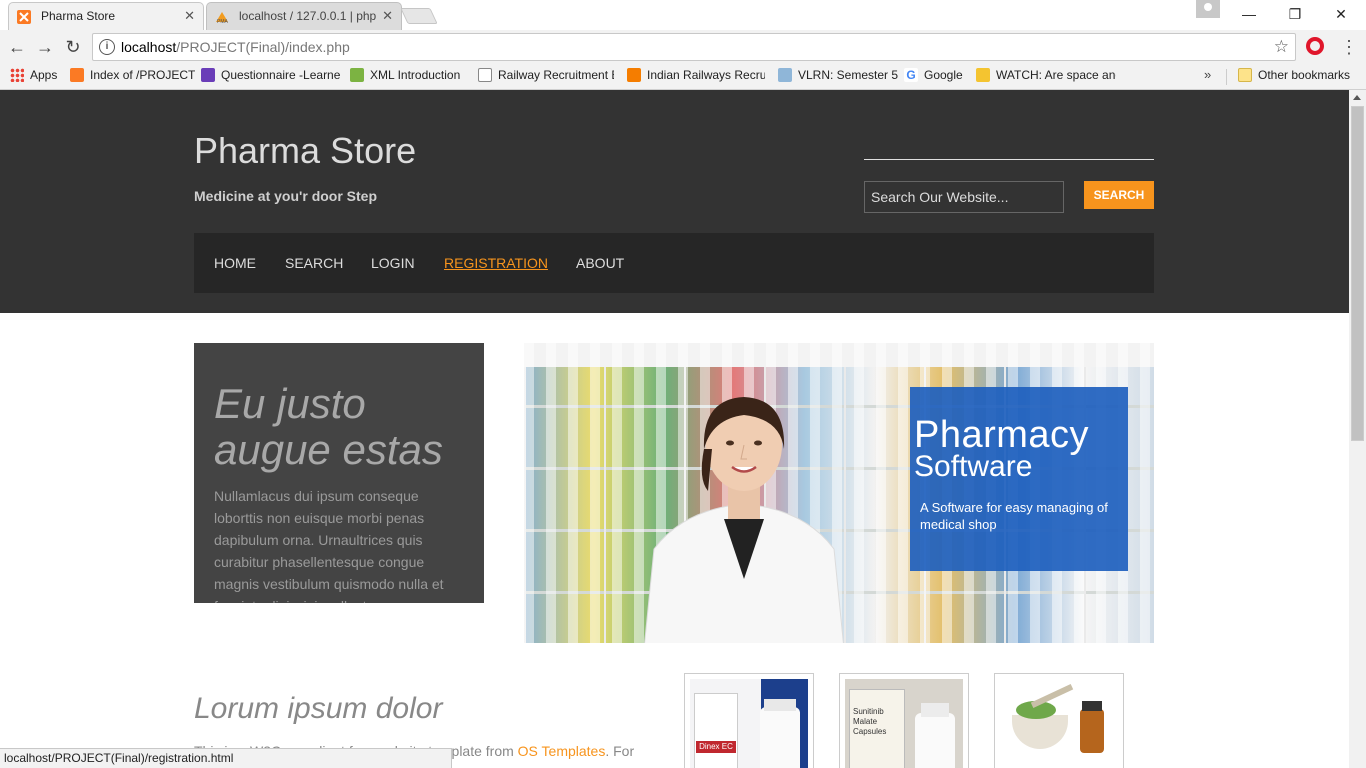 The image size is (1366, 768). Describe the element at coordinates (1208, 9) in the screenshot. I see `profile-icon` at that location.